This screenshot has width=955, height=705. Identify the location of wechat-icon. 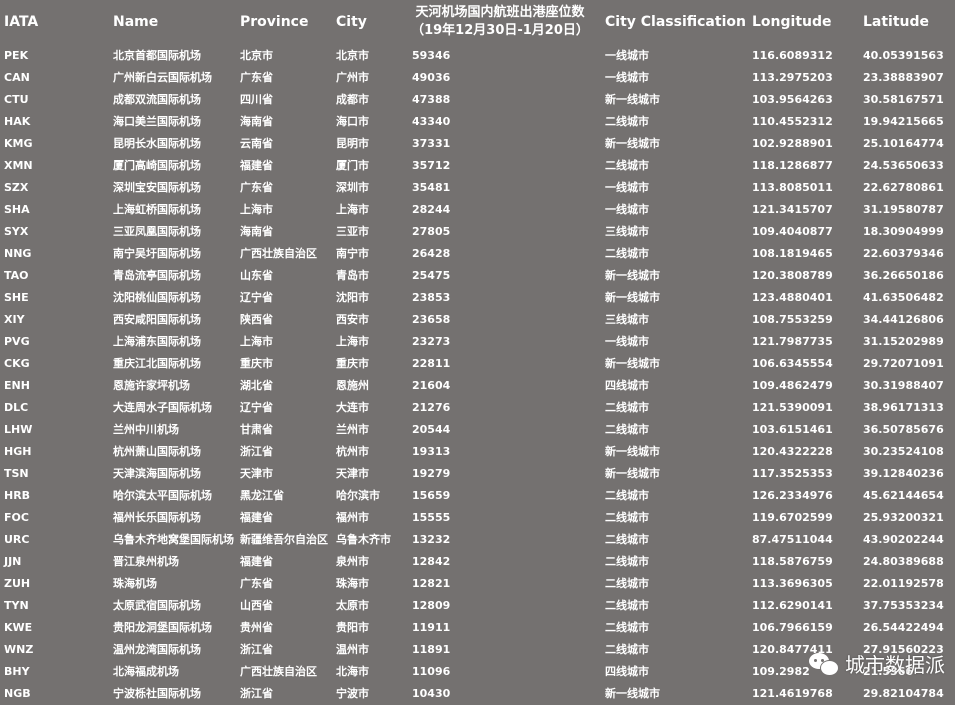
(824, 664).